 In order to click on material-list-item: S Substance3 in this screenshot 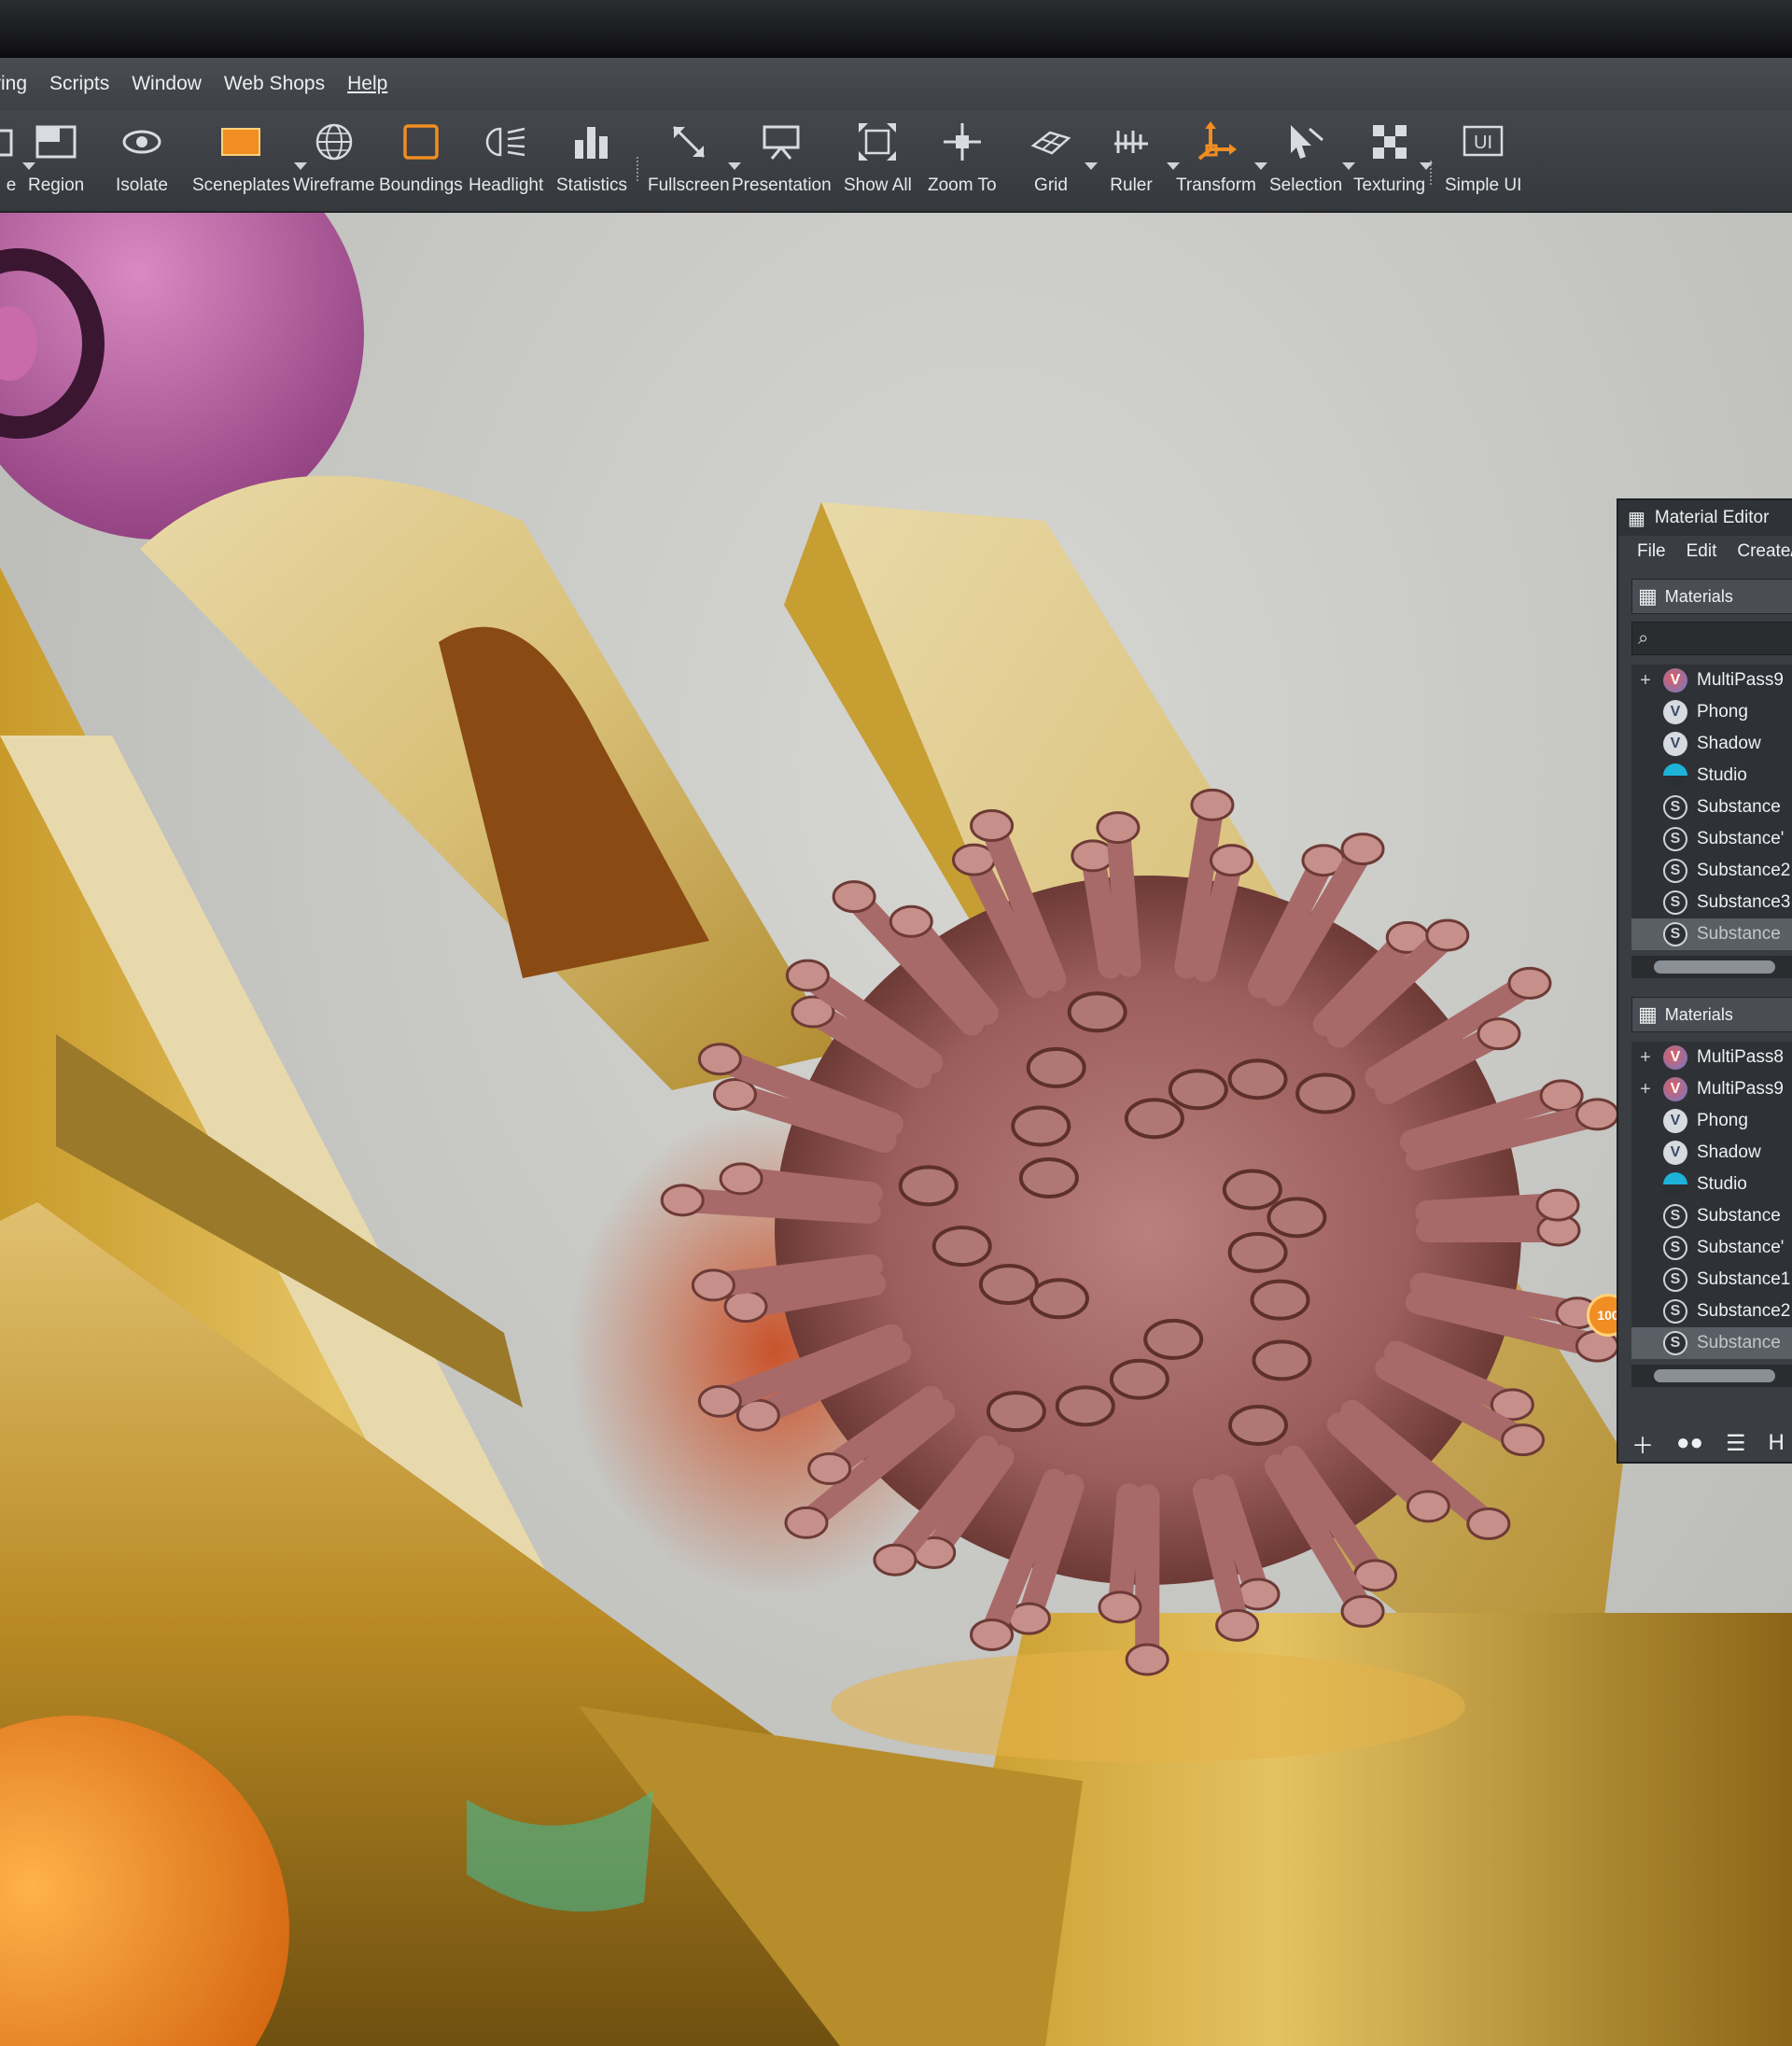, I will do `click(1711, 902)`.